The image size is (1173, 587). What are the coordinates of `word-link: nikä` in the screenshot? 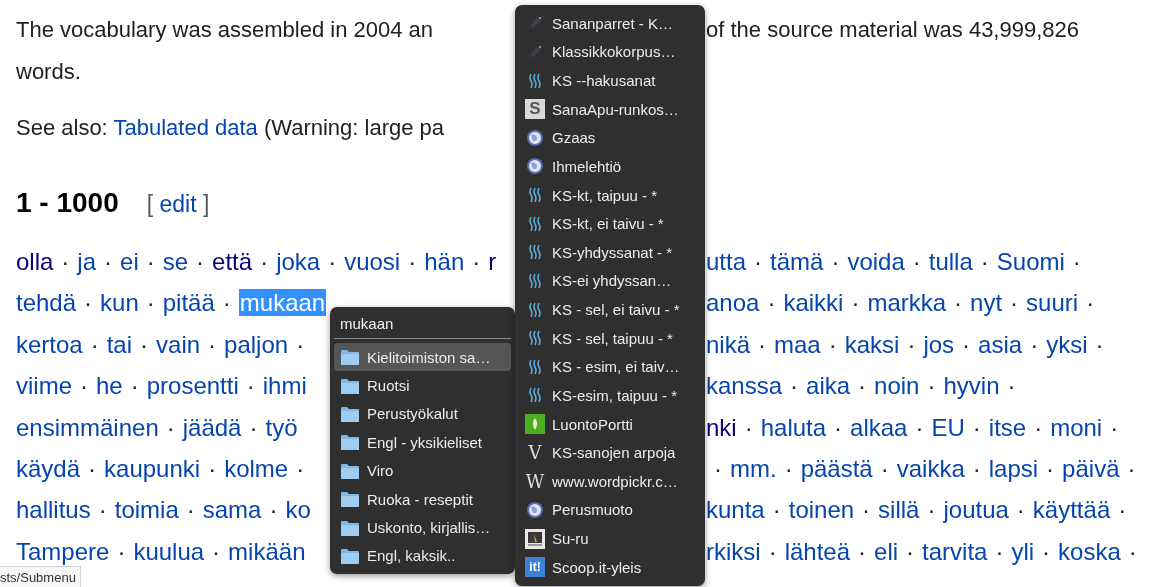 It's located at (728, 344).